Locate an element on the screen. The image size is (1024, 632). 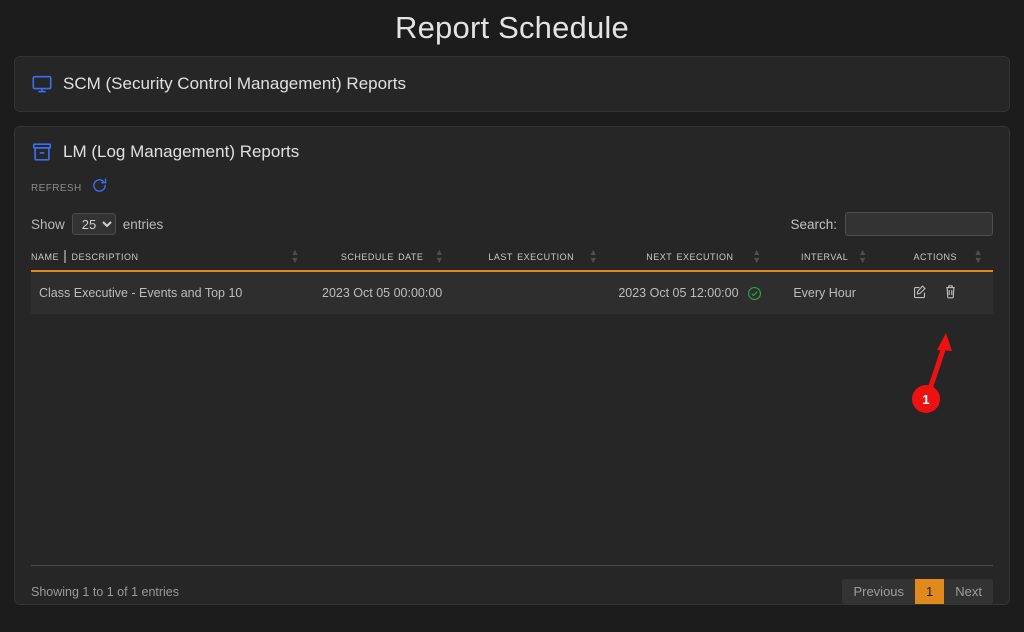
lm-panel-header: LM (Log Management) Reports is located at coordinates (512, 147).